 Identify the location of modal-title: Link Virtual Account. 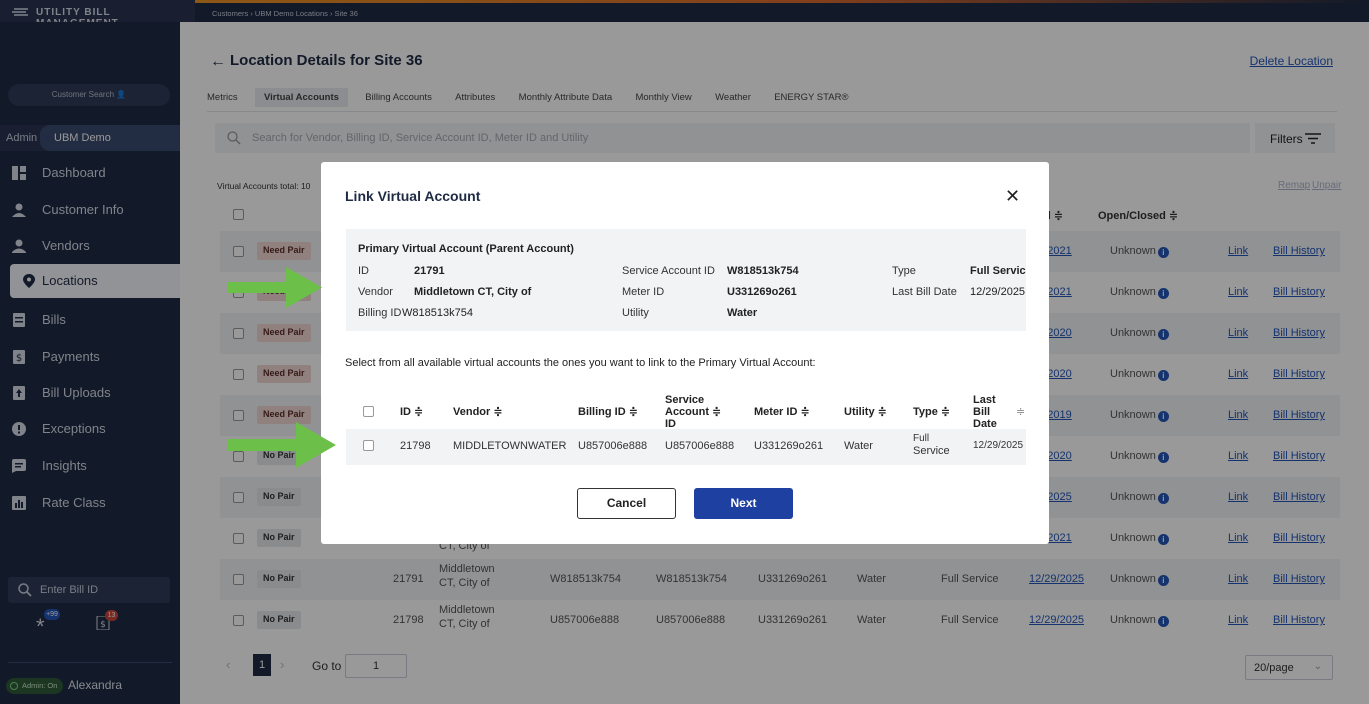
(413, 196).